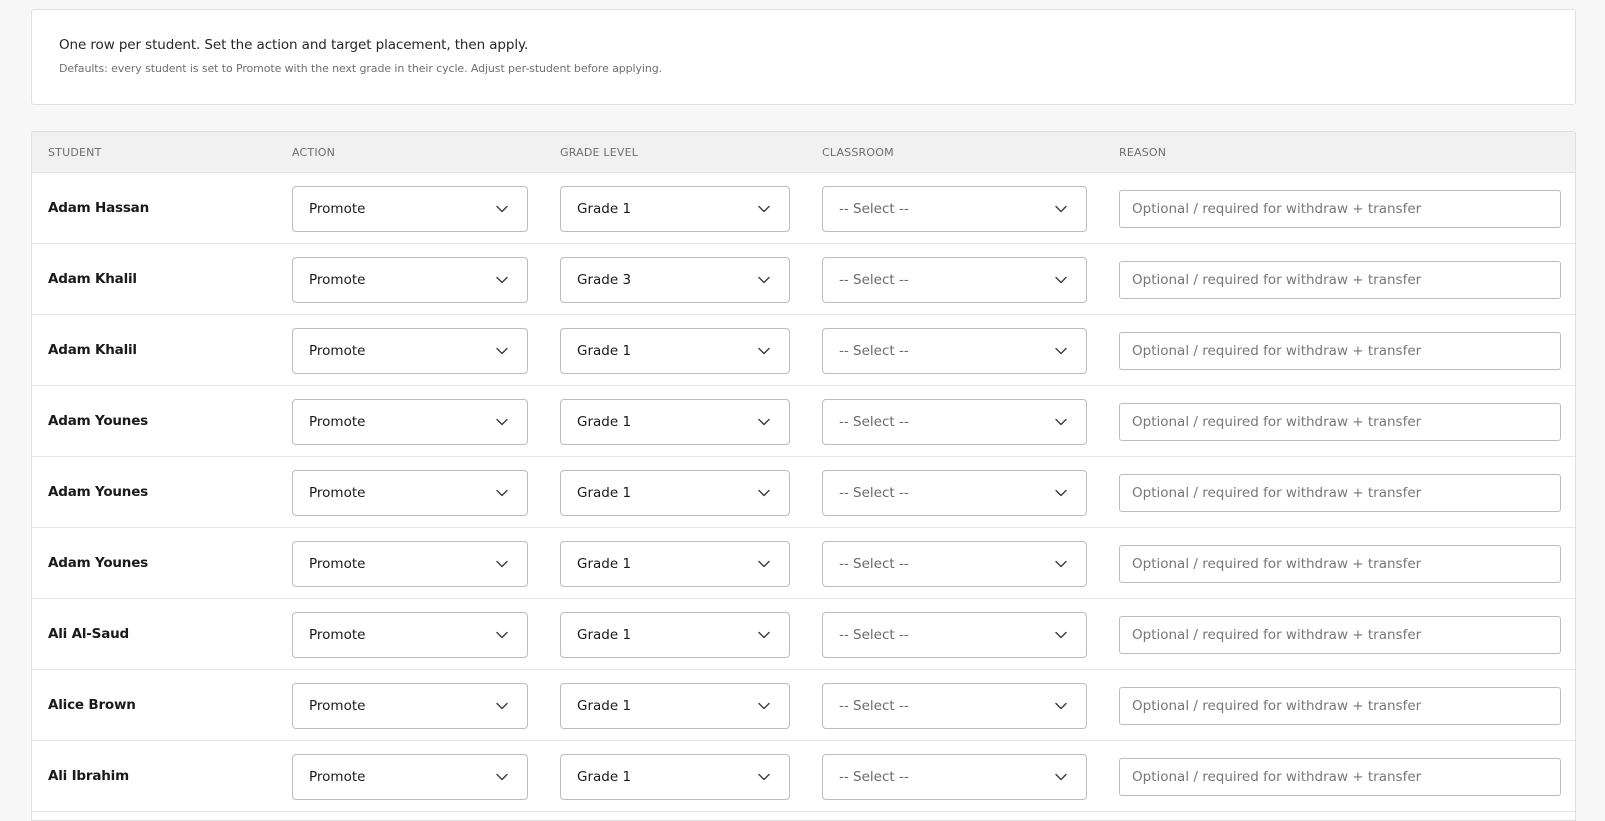  What do you see at coordinates (88, 776) in the screenshot?
I see `student-name: Ali Ibrahim` at bounding box center [88, 776].